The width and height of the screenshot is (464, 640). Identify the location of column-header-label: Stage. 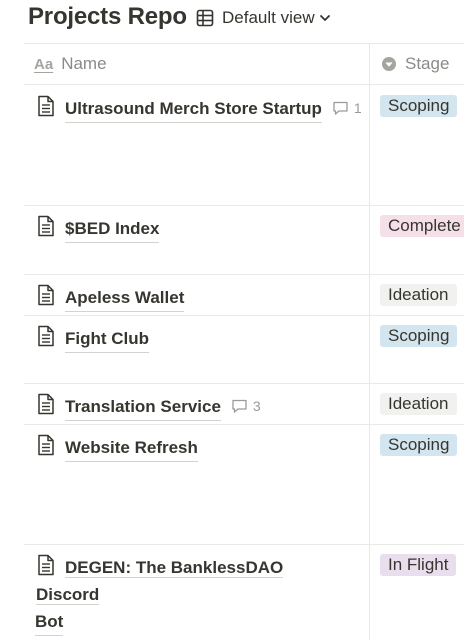
(427, 63).